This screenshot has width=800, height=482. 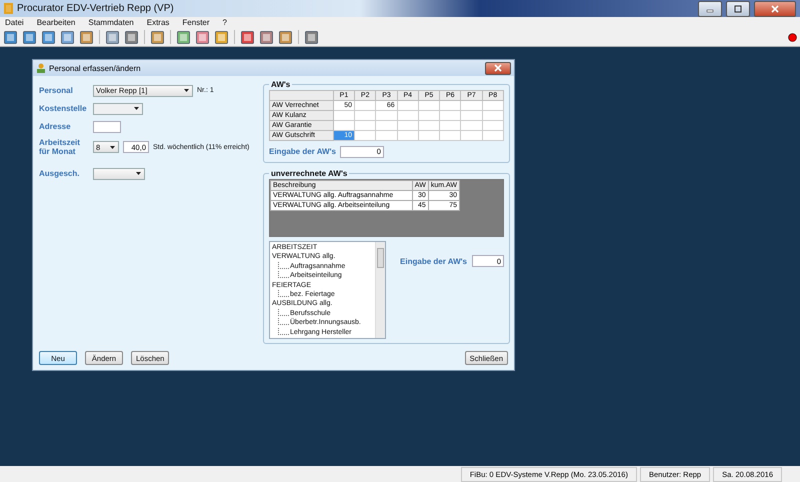 I want to click on group-title: AW's, so click(x=281, y=84).